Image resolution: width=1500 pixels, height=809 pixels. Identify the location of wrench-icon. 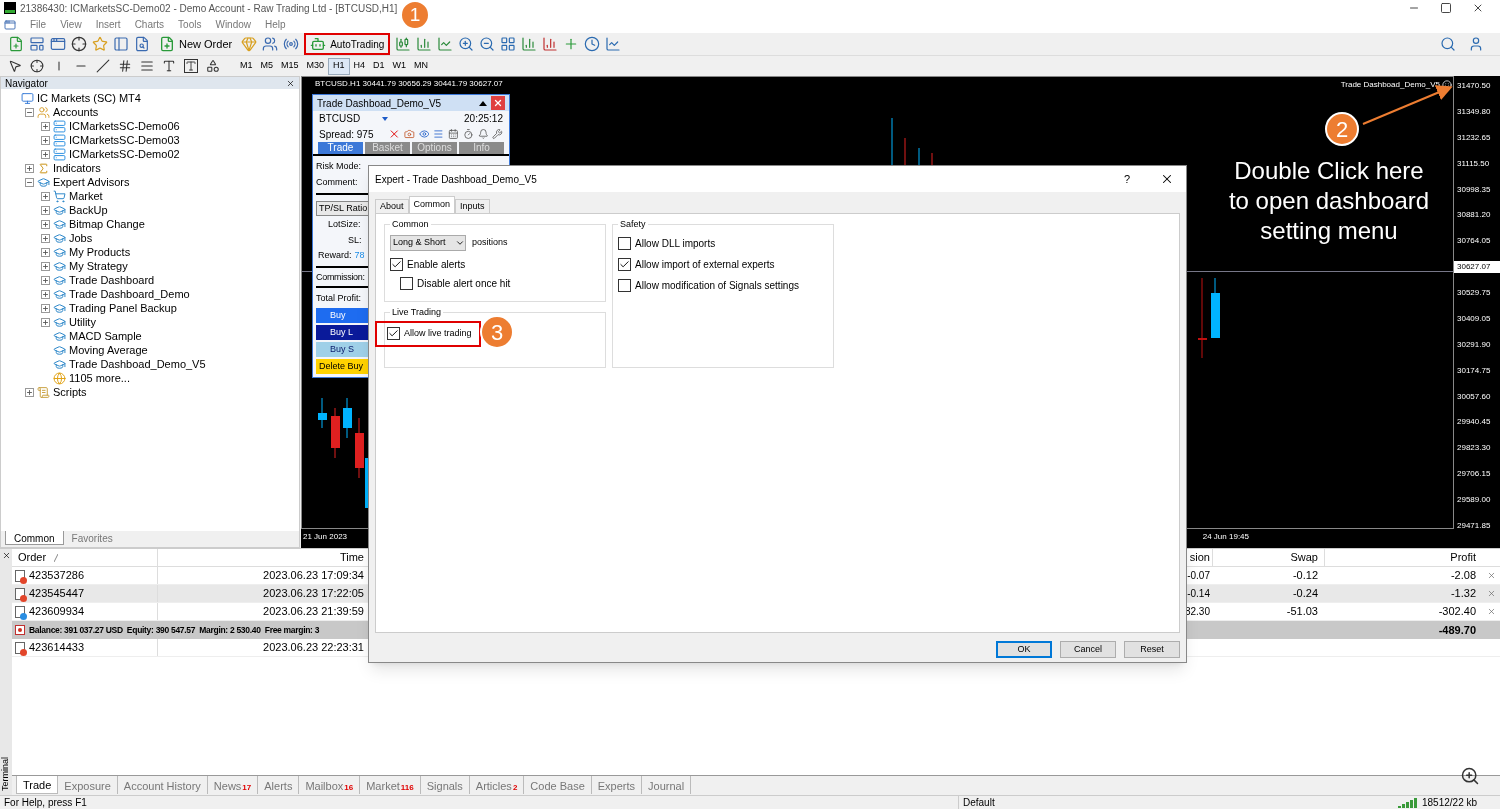
(498, 134).